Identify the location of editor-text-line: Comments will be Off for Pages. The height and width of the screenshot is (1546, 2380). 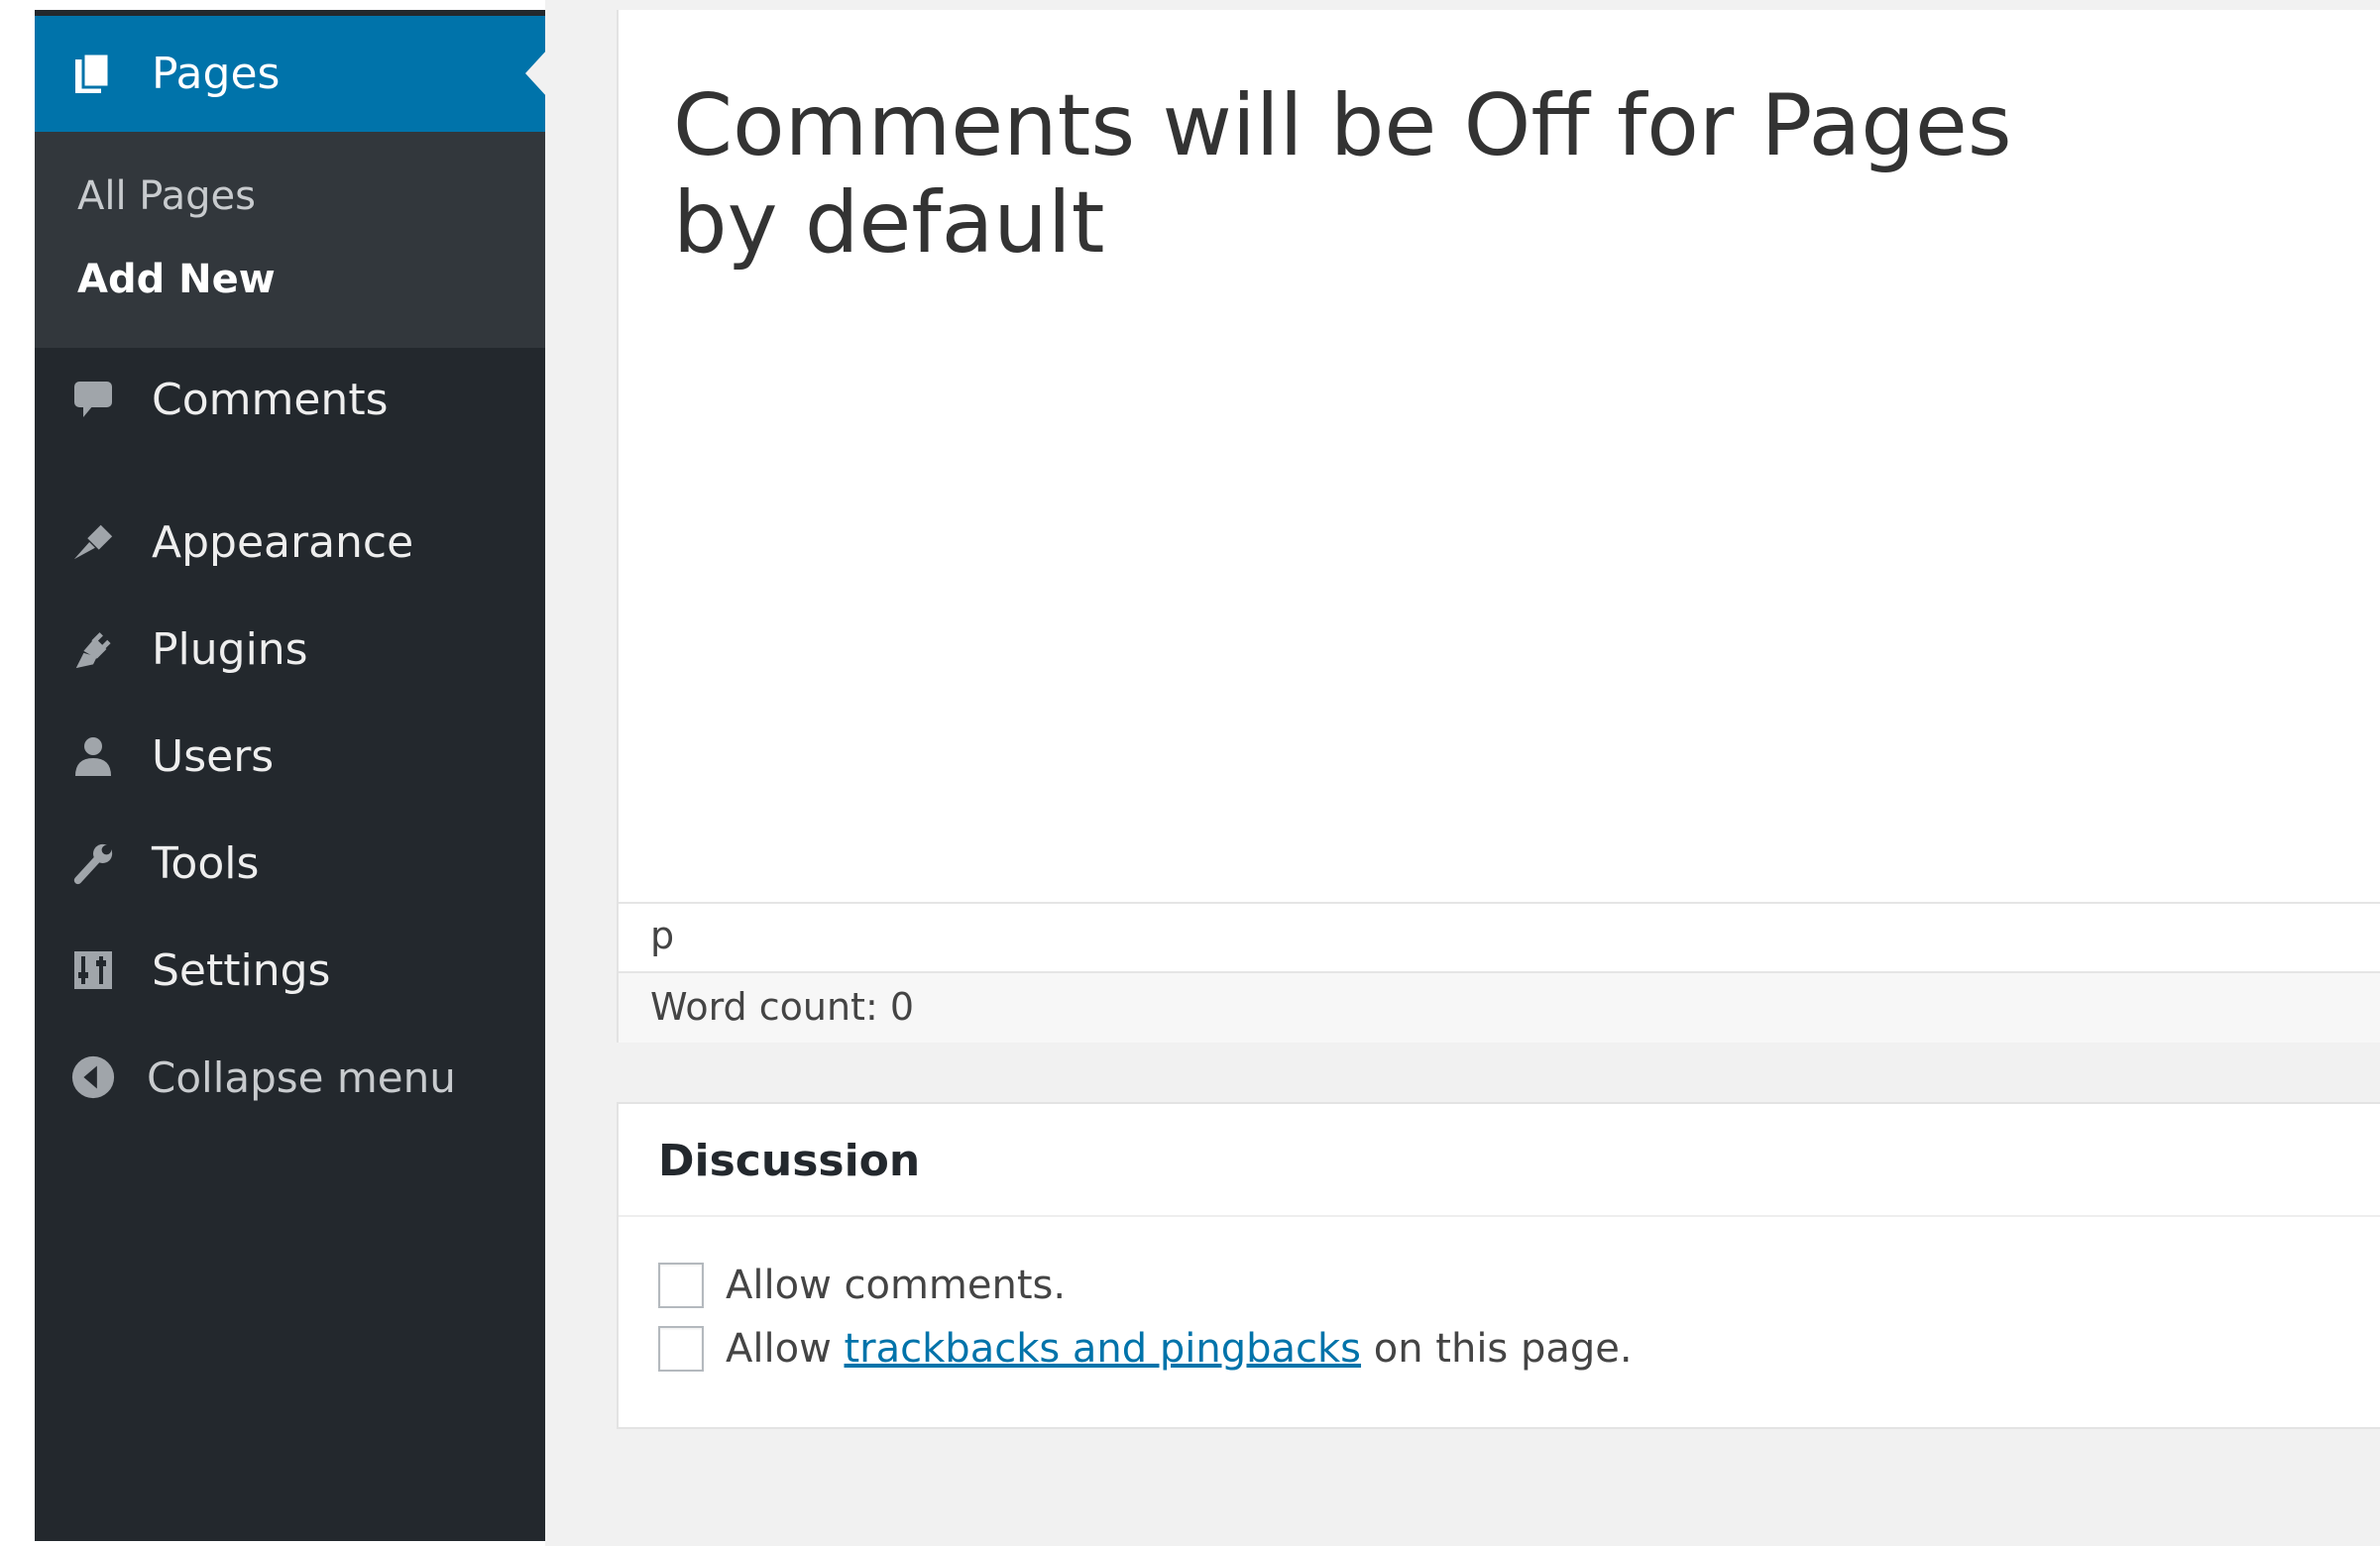
(1342, 125).